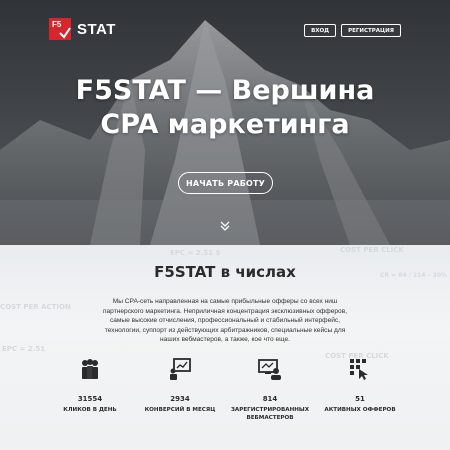  Describe the element at coordinates (225, 226) in the screenshot. I see `scroll-down-icon` at that location.